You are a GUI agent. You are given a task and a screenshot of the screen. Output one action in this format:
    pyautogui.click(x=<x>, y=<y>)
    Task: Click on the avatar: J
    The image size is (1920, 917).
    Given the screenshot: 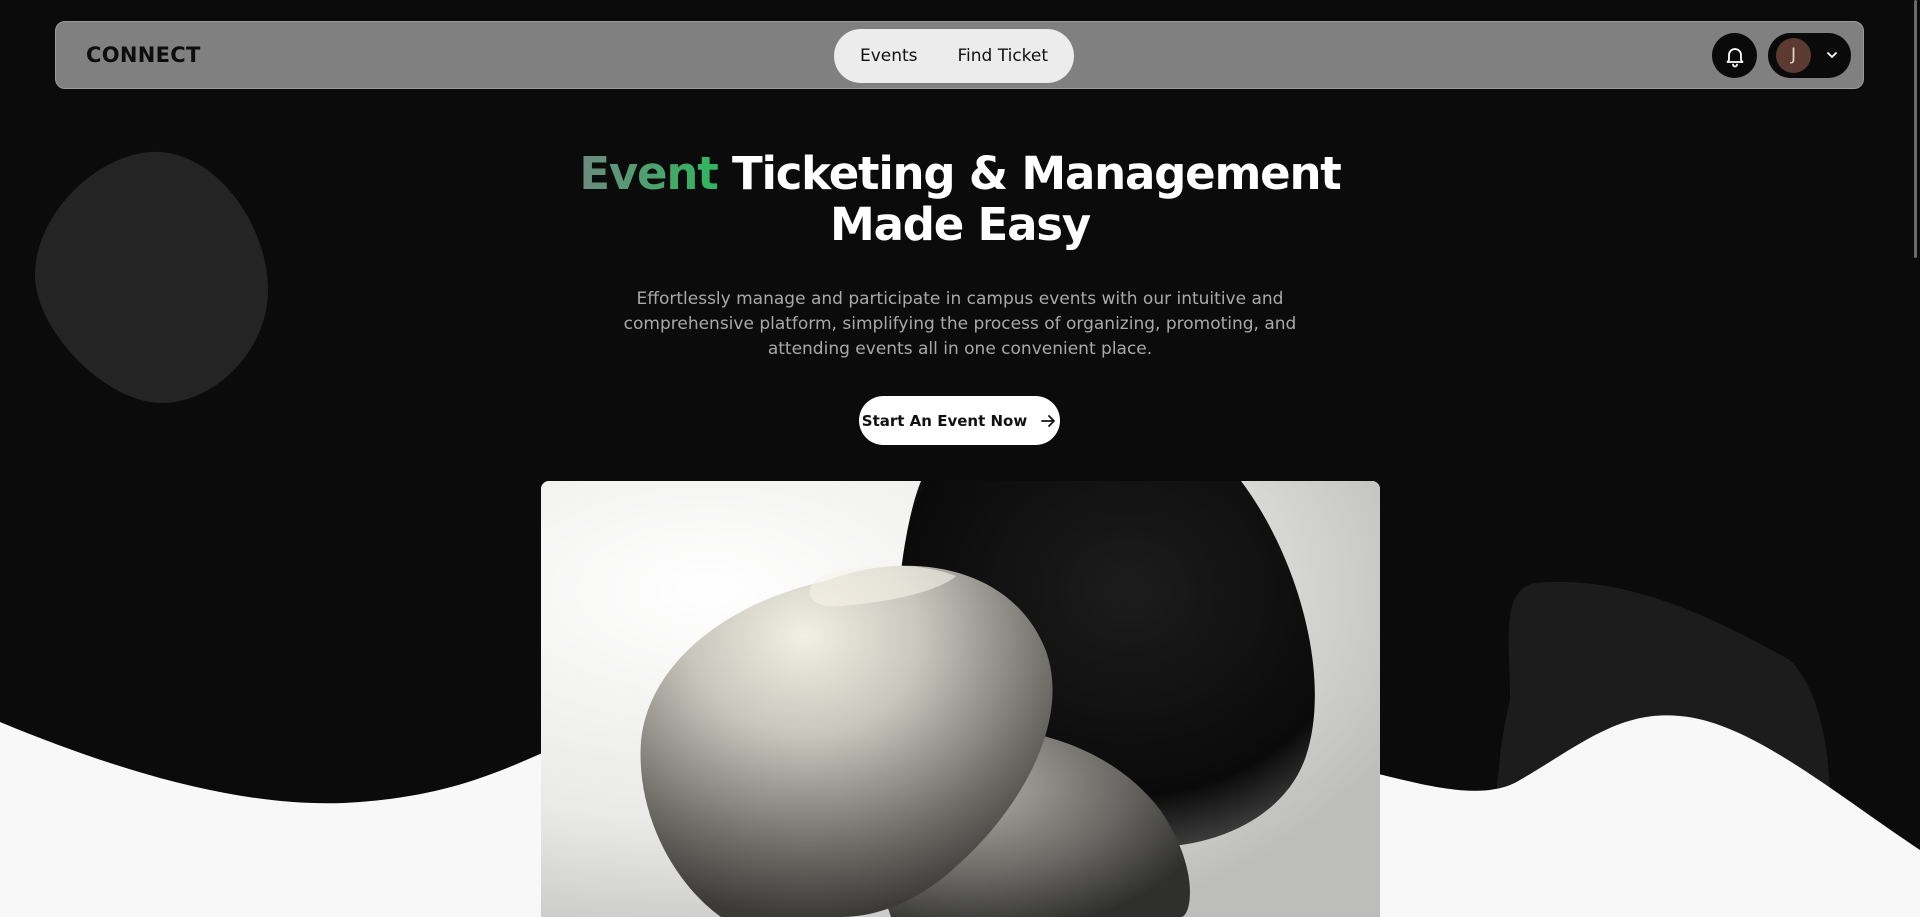 What is the action you would take?
    pyautogui.click(x=1793, y=55)
    